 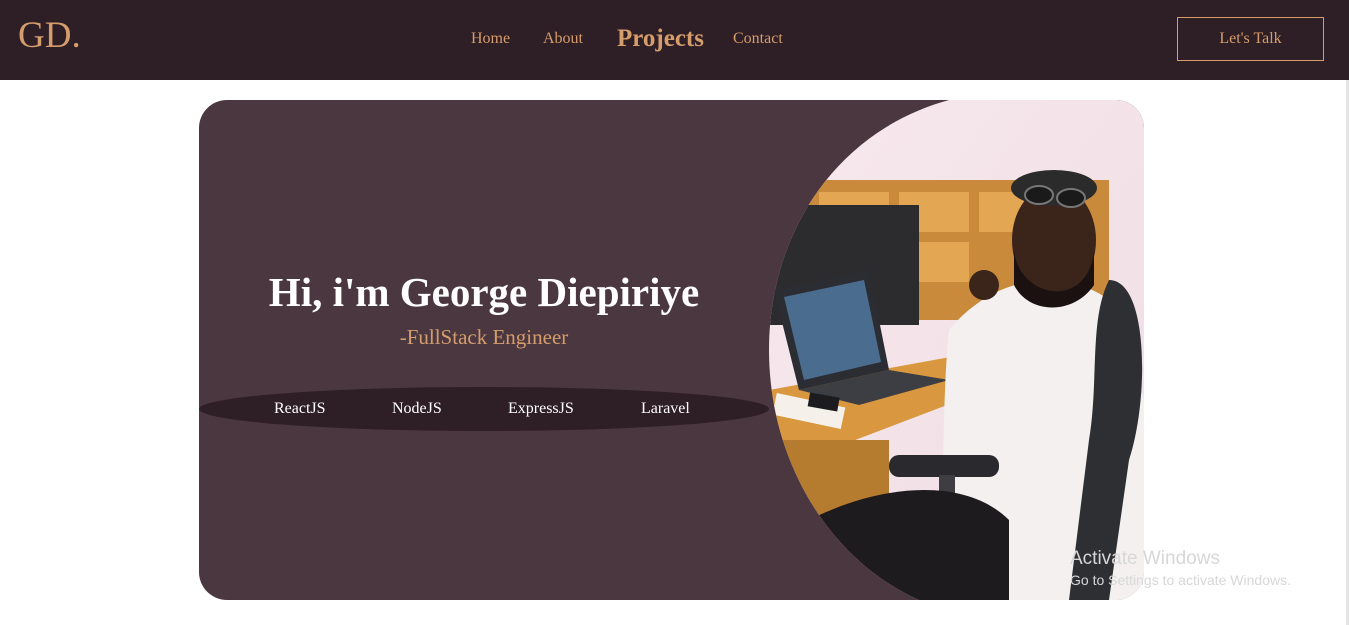 I want to click on nav-link-about: About, so click(x=563, y=39).